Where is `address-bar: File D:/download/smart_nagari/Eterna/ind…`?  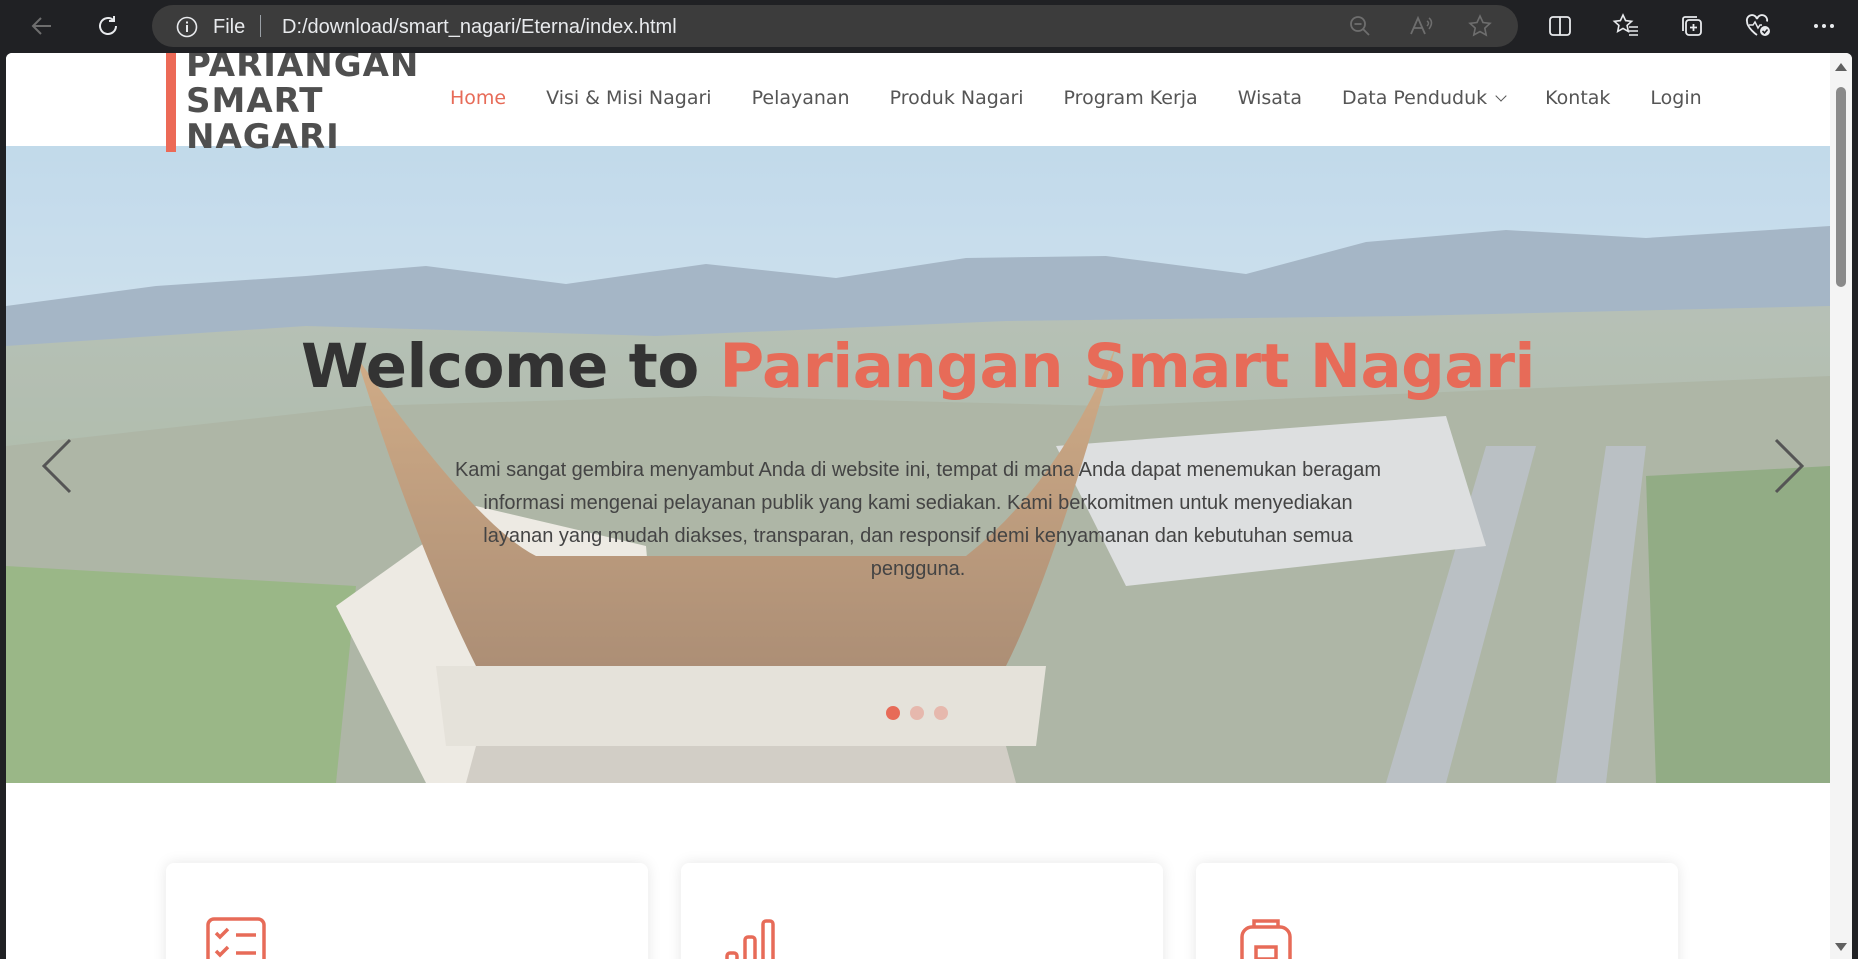
address-bar: File D:/download/smart_nagari/Eterna/ind… is located at coordinates (835, 26).